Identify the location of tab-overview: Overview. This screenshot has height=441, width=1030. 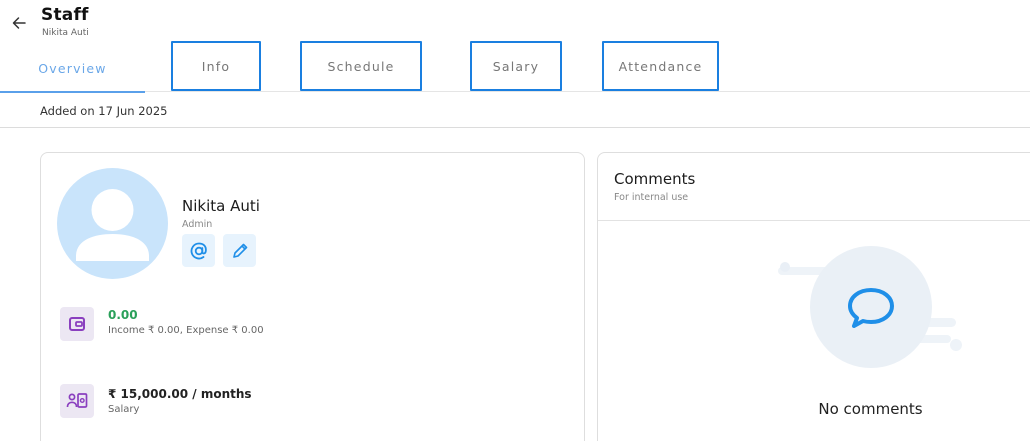
(72, 68).